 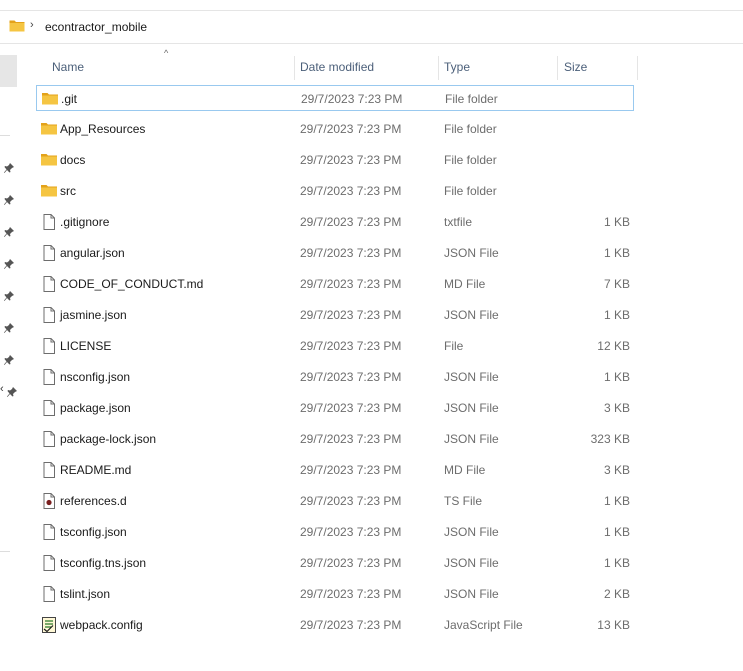 What do you see at coordinates (2, 389) in the screenshot?
I see `nav-truncated-text: ‹` at bounding box center [2, 389].